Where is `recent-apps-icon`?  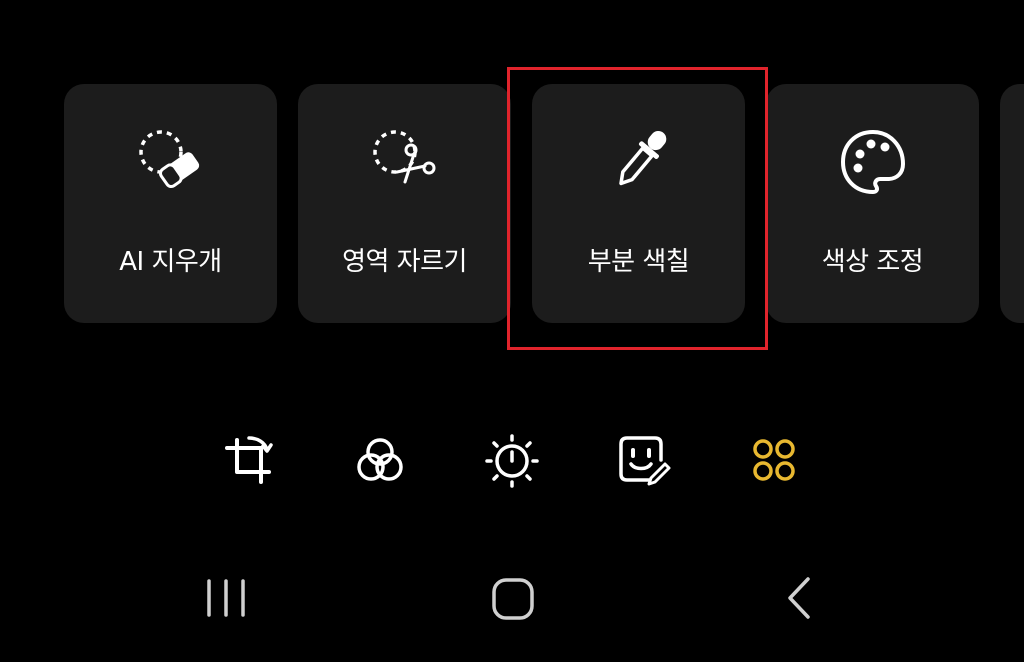 recent-apps-icon is located at coordinates (226, 598).